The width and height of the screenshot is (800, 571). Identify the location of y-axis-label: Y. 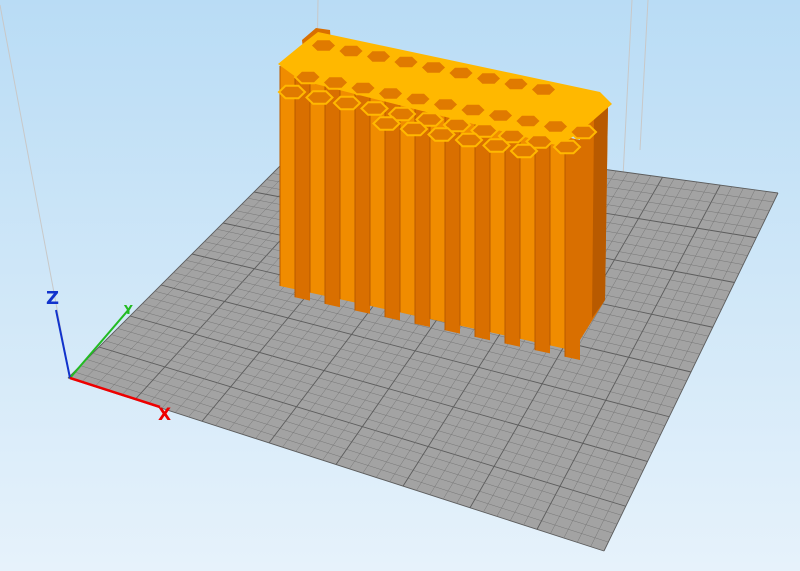
(128, 310).